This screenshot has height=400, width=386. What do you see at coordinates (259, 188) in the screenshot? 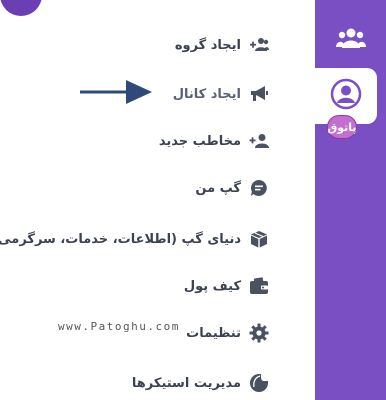
I see `chat-bubble-icon` at bounding box center [259, 188].